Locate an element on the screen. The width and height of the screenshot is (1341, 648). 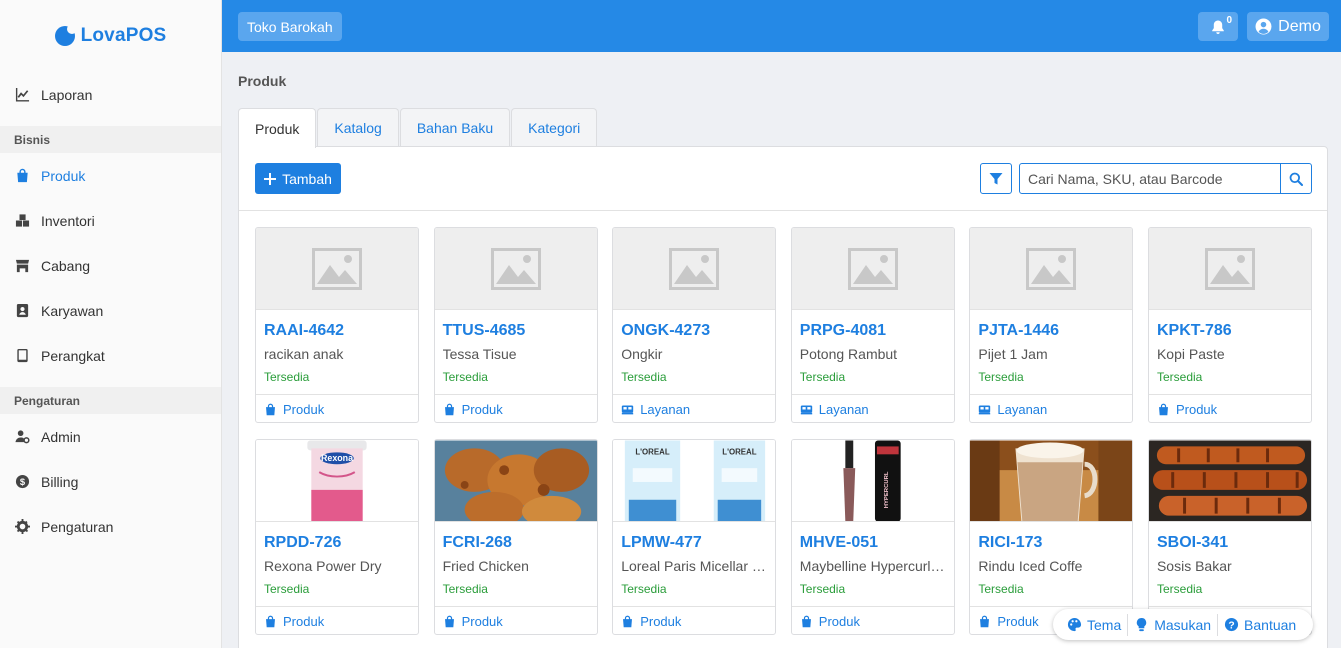
product-sku: RPDD-726 is located at coordinates (337, 543).